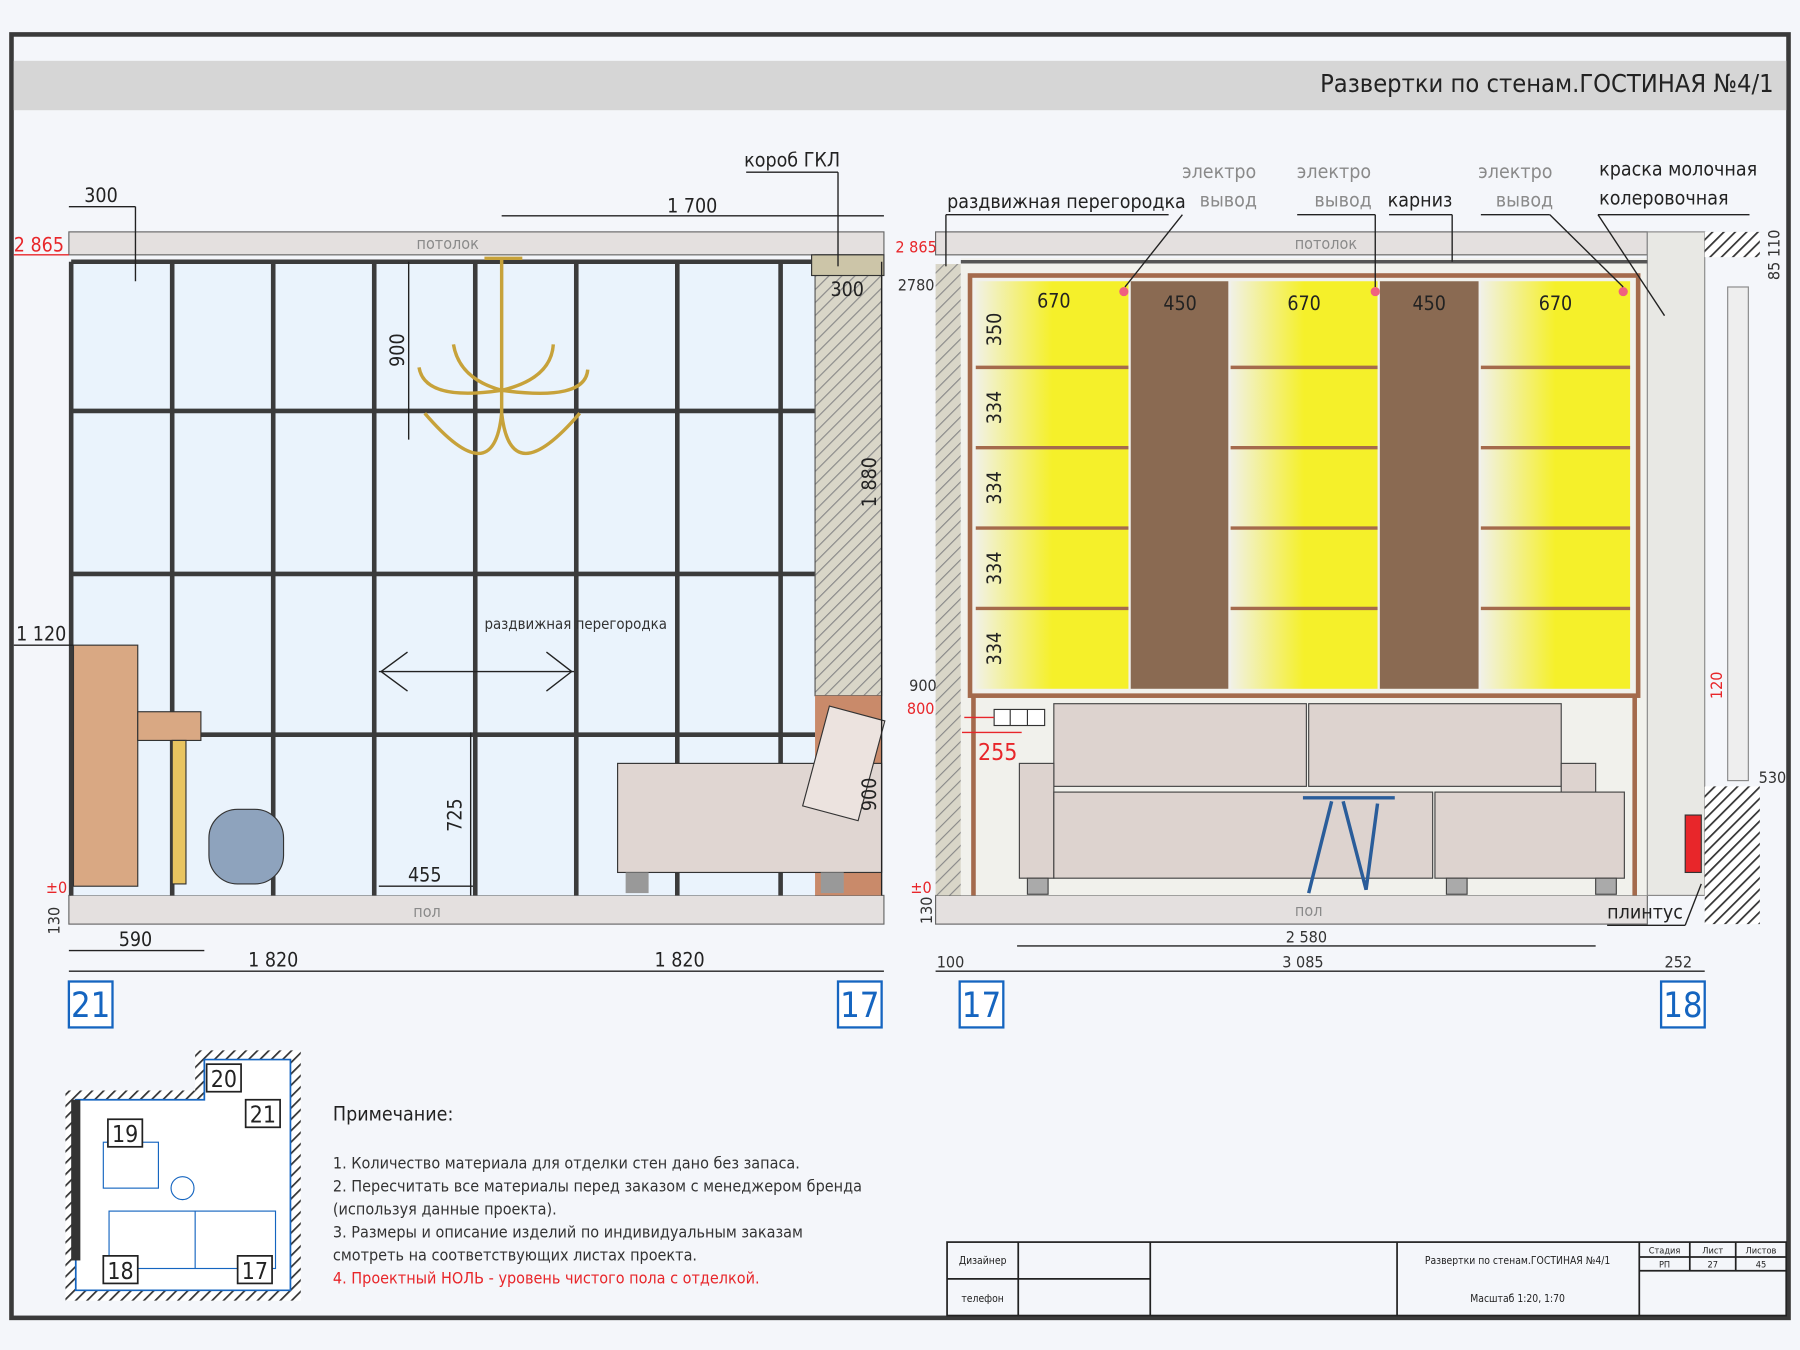  What do you see at coordinates (923, 685) in the screenshot?
I see `level-900: 900` at bounding box center [923, 685].